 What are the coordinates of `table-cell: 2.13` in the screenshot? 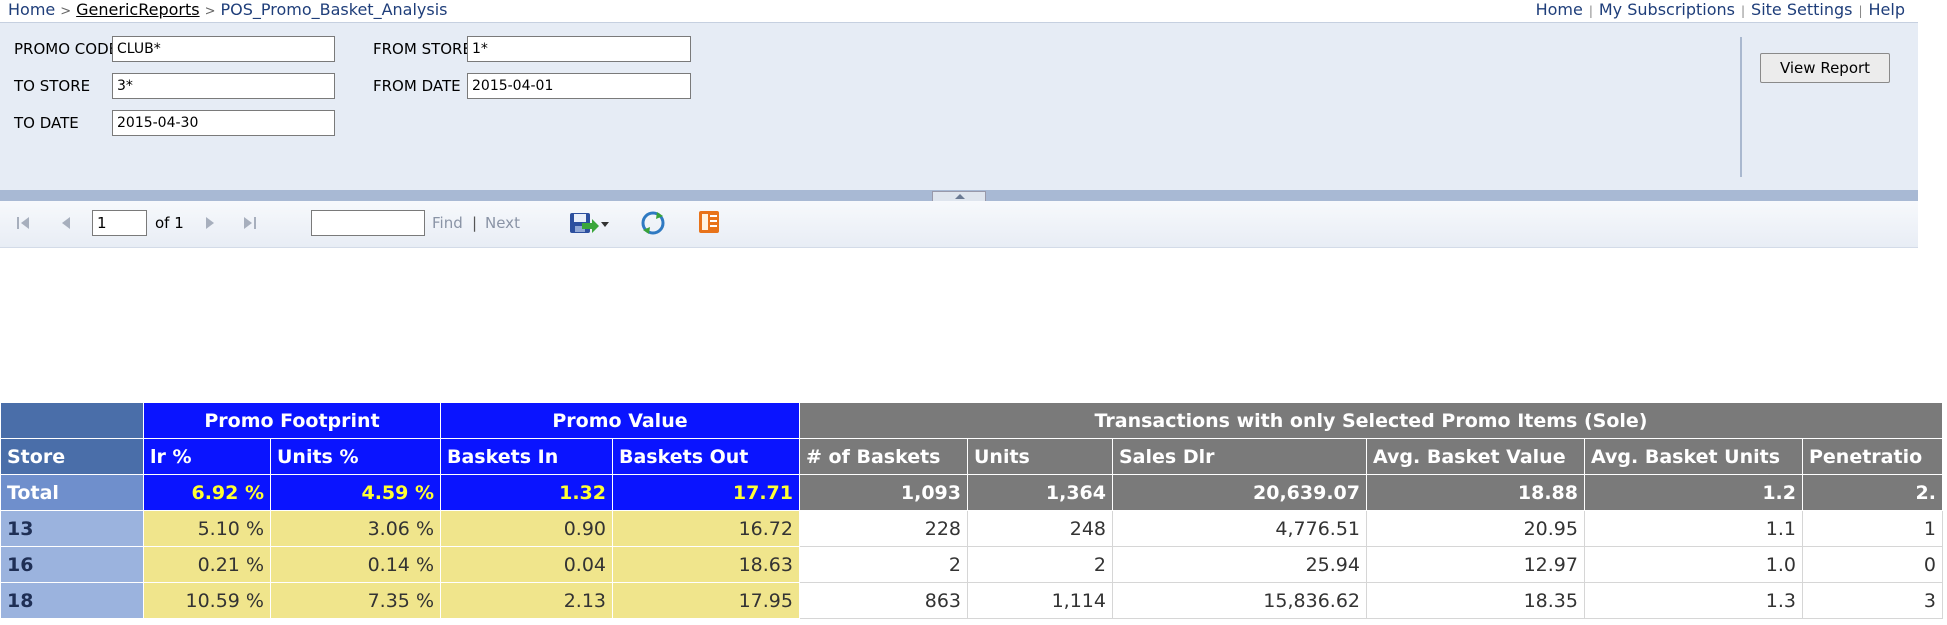 It's located at (526, 600).